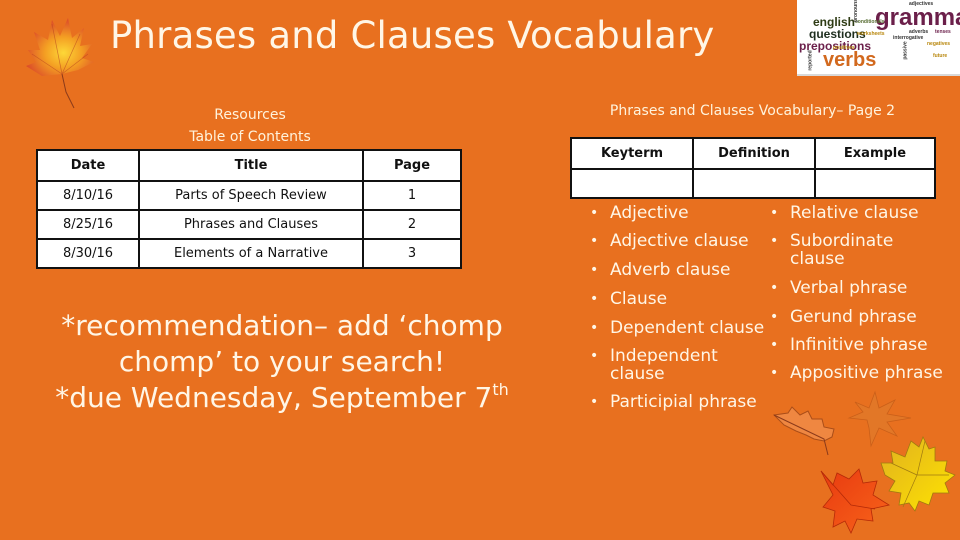 The width and height of the screenshot is (960, 540). Describe the element at coordinates (250, 137) in the screenshot. I see `toc-caption-title: Table of Contents` at that location.